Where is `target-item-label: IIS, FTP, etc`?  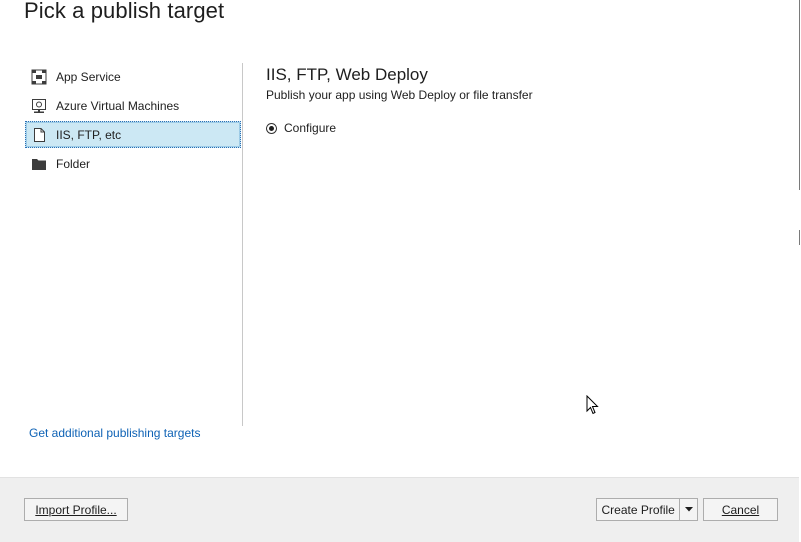
target-item-label: IIS, FTP, etc is located at coordinates (89, 134).